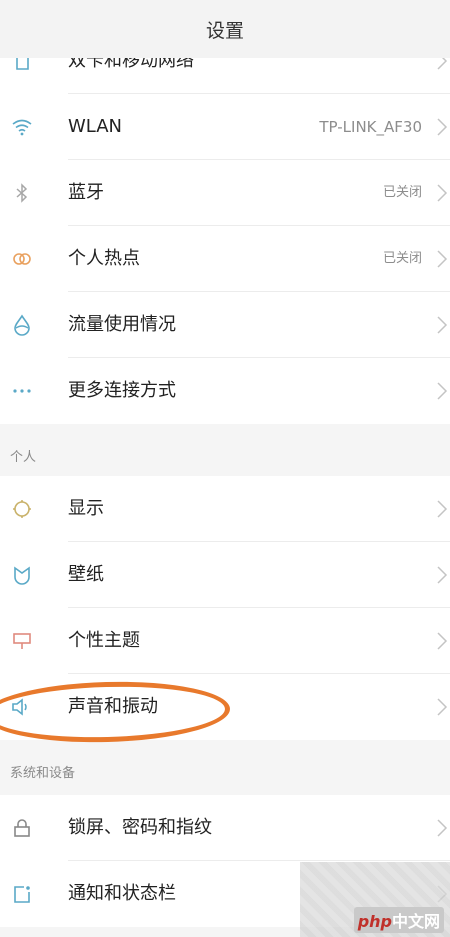 The width and height of the screenshot is (450, 937). Describe the element at coordinates (113, 706) in the screenshot. I see `settings-row-label: 声音和振动` at that location.